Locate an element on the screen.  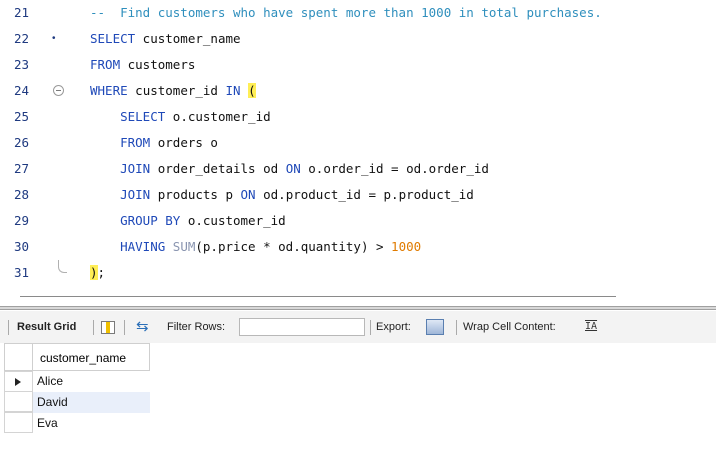
code-line: 26 FROM orders o is located at coordinates (358, 143).